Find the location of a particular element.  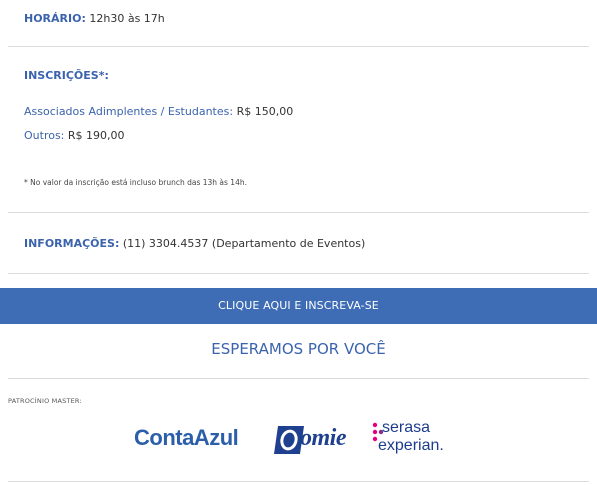

outros-value: R$ 190,00 is located at coordinates (96, 135).